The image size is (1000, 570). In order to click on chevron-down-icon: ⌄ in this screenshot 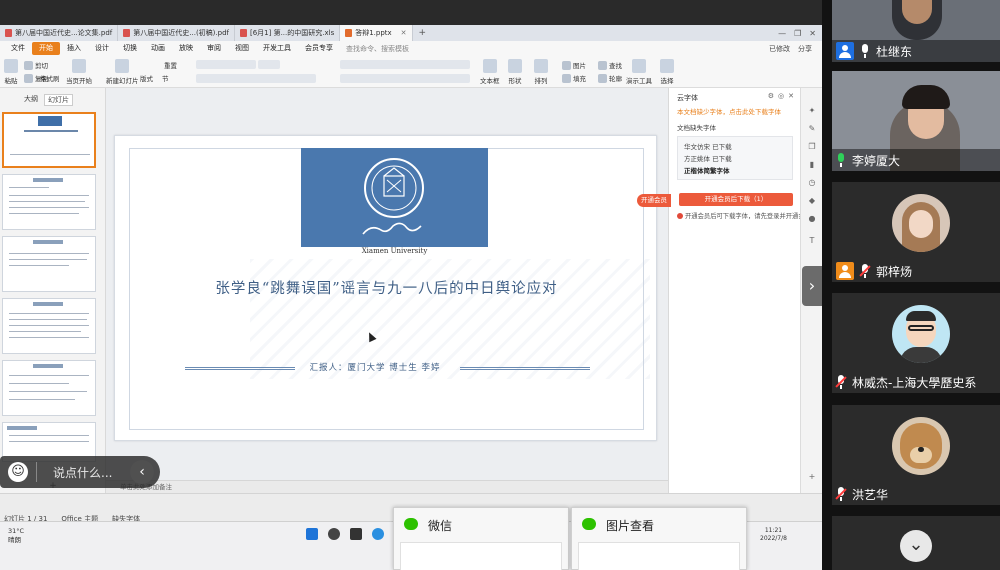, I will do `click(916, 546)`.